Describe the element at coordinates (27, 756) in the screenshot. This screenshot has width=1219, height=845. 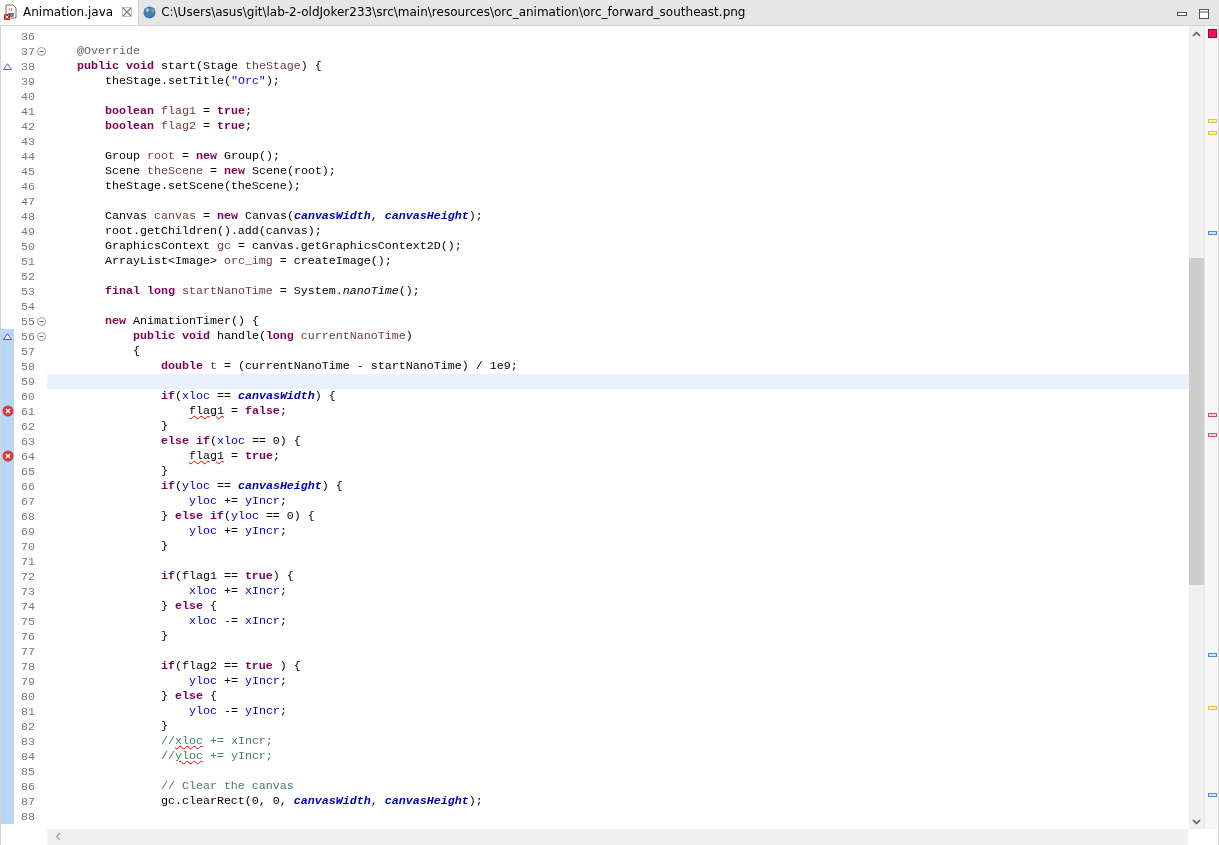
I see `line-number: 84` at that location.